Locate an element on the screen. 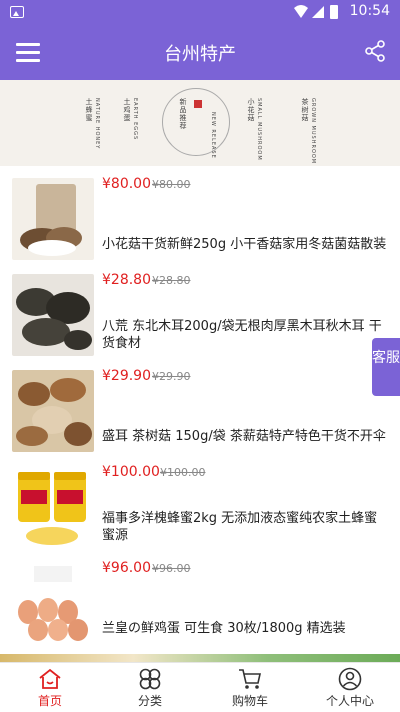 The width and height of the screenshot is (400, 712). product-image-honey is located at coordinates (53, 507).